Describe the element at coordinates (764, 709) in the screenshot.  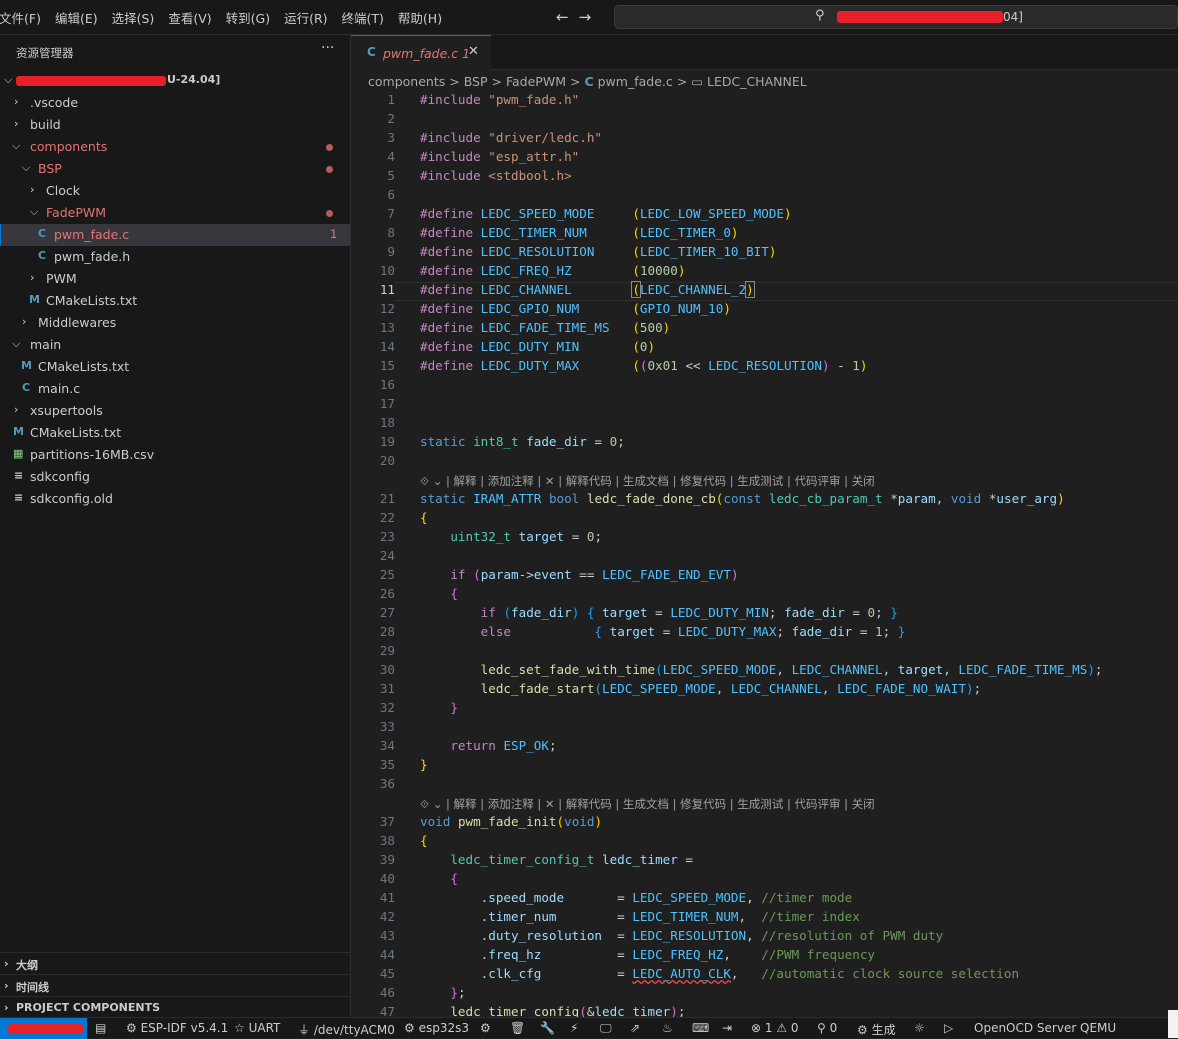
I see `code-line: 32 }` at that location.